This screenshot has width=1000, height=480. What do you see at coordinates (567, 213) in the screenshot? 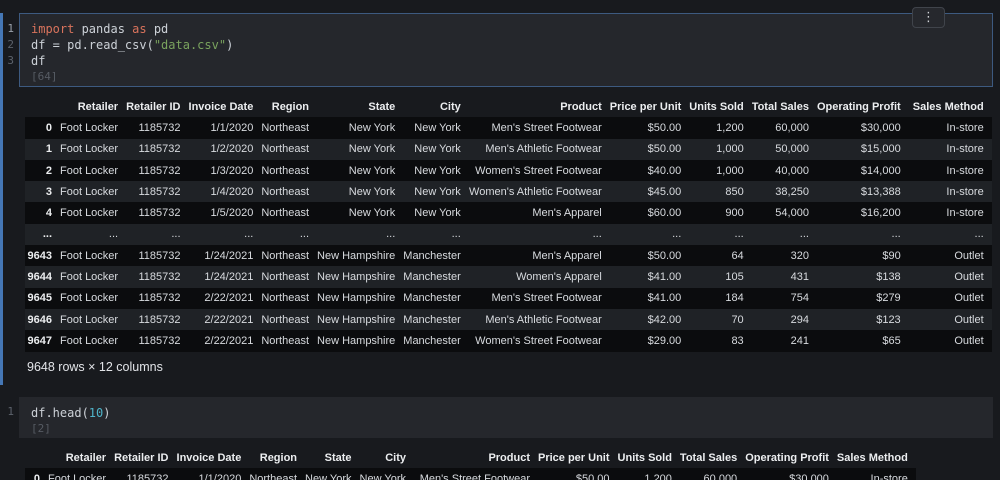
I see `table-cell: Men's Apparel` at bounding box center [567, 213].